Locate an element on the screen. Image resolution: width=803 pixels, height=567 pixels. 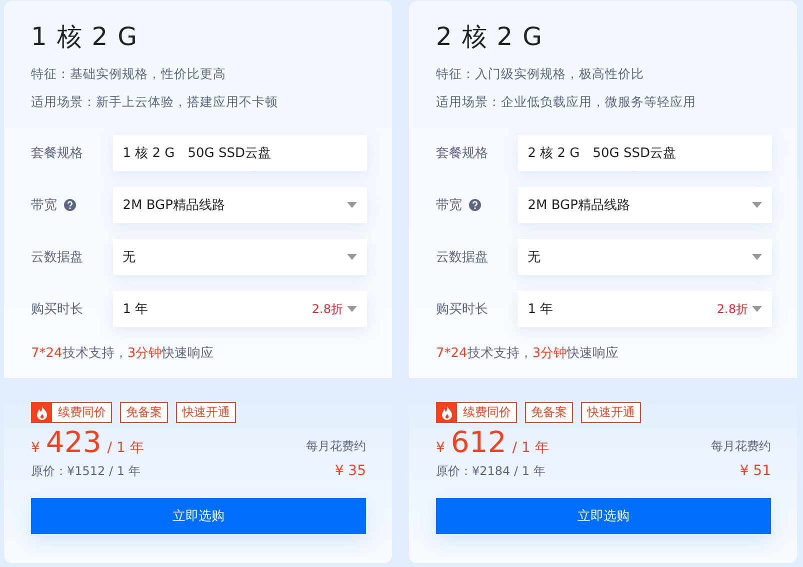
plan-title: 2 核 2 G is located at coordinates (490, 37).